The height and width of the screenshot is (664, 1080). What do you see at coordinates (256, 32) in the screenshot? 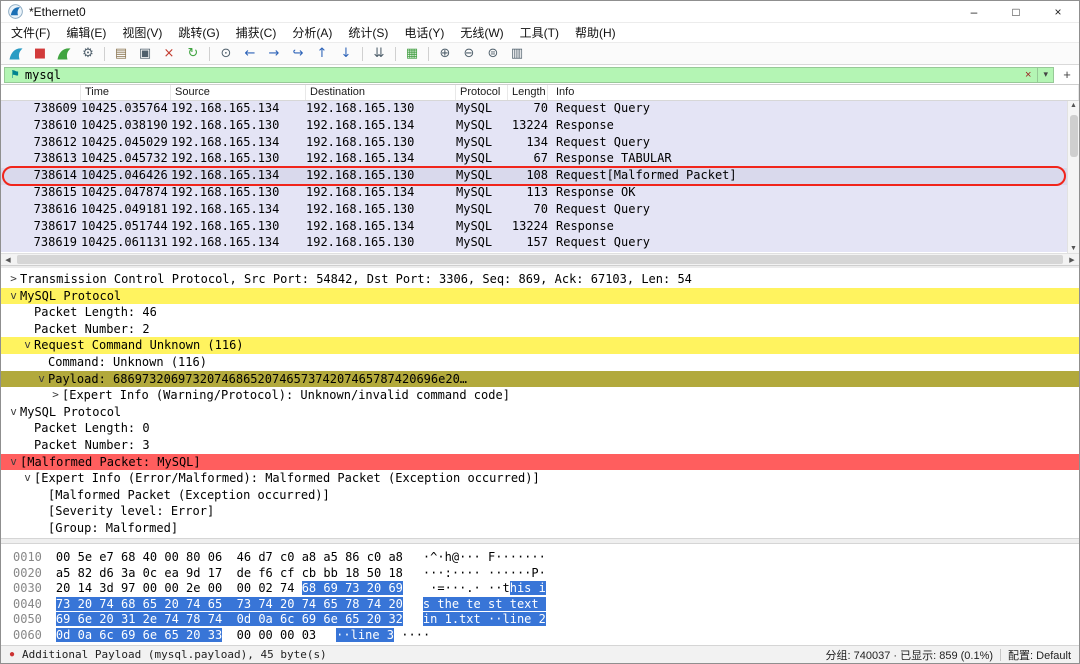
I see `menu-item: 捕获(C)` at bounding box center [256, 32].